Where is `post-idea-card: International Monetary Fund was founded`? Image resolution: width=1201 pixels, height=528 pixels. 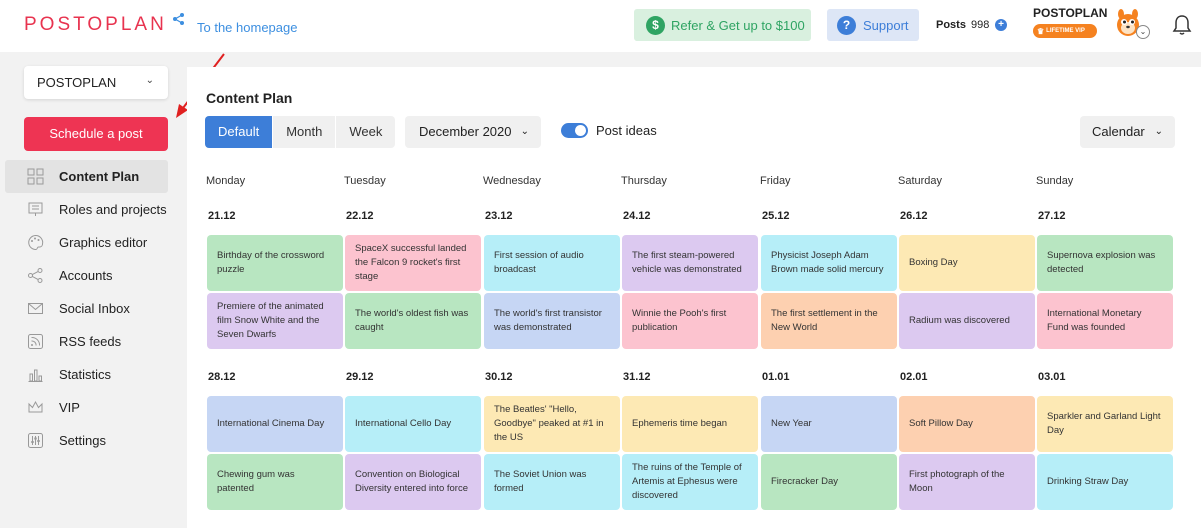 post-idea-card: International Monetary Fund was founded is located at coordinates (1105, 321).